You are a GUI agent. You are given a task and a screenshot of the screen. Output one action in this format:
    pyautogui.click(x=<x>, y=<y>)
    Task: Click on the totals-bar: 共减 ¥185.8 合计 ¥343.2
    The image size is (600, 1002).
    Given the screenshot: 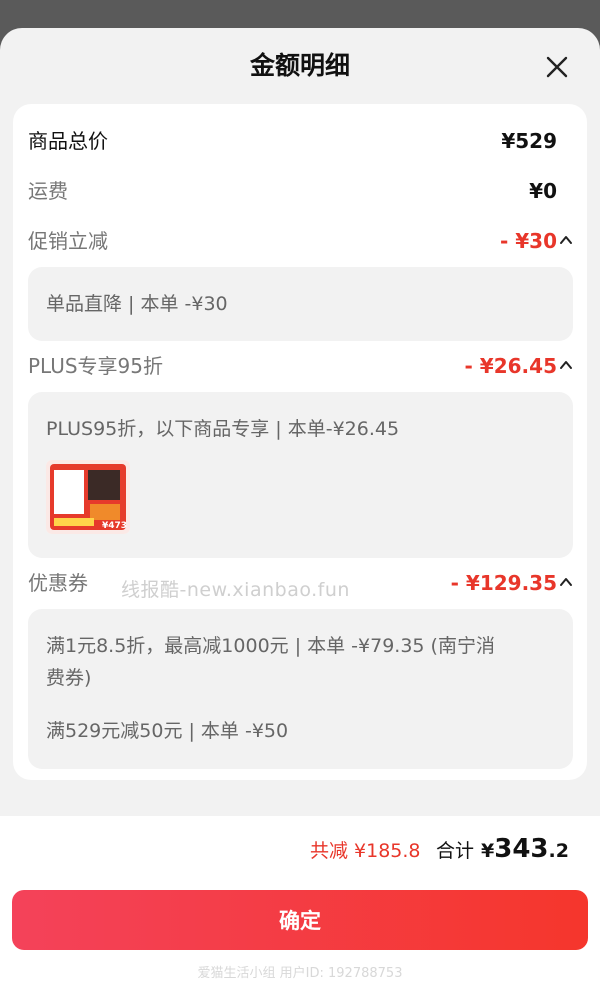 What is the action you would take?
    pyautogui.click(x=300, y=852)
    